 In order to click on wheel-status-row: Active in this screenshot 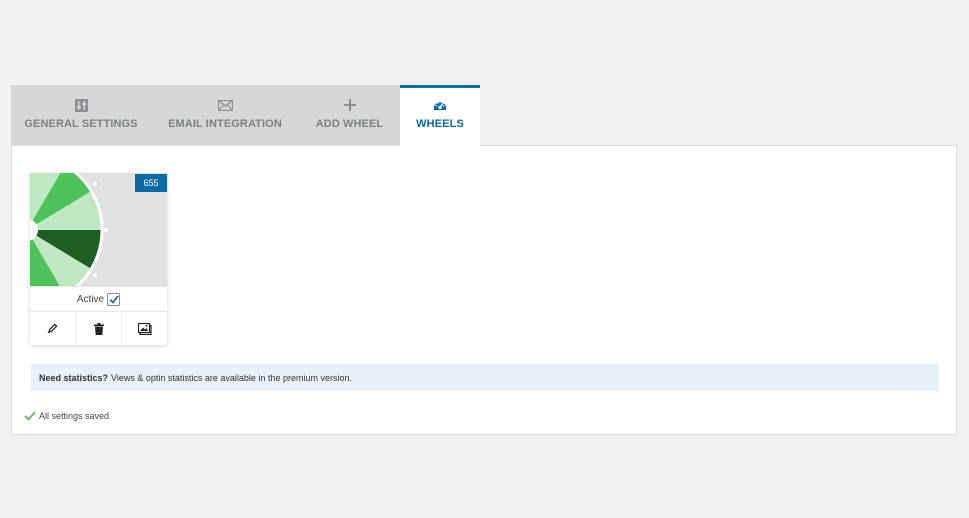, I will do `click(98, 298)`.